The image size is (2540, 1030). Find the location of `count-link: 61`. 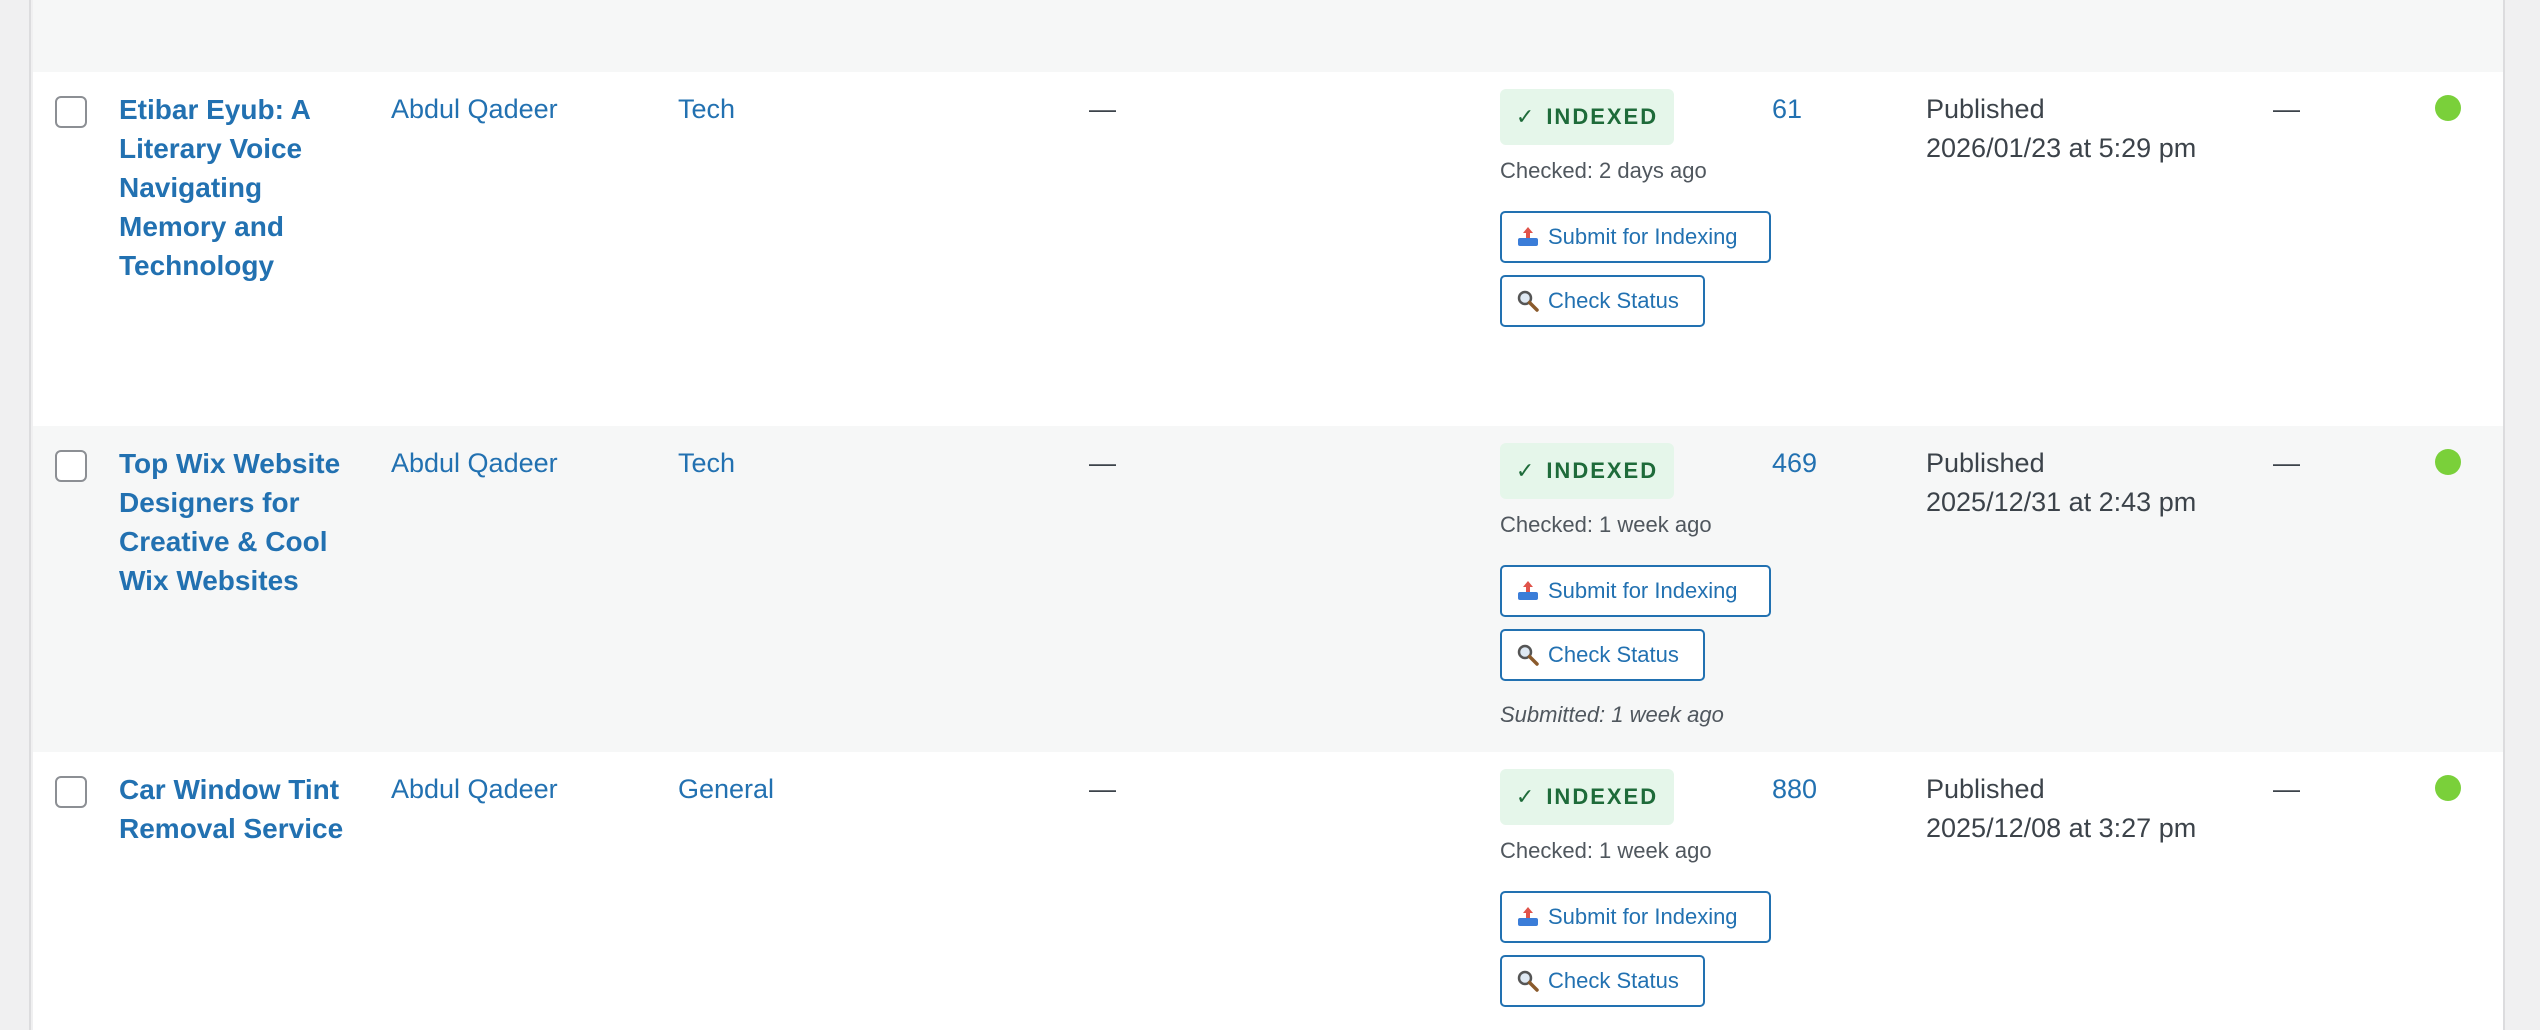

count-link: 61 is located at coordinates (1787, 109).